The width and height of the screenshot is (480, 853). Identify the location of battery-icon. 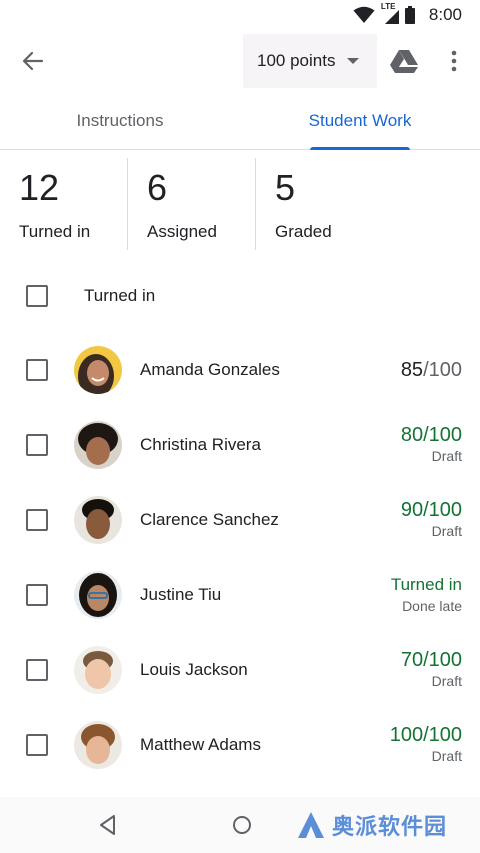
(409, 15).